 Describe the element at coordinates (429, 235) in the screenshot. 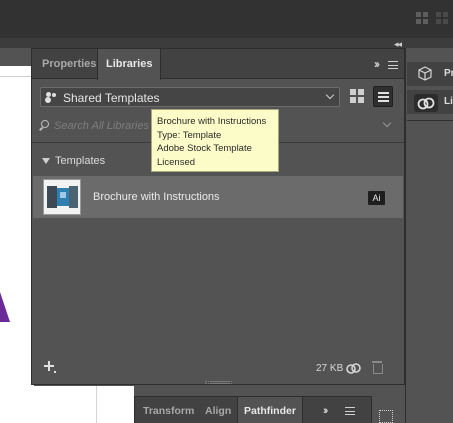

I see `right-panel-dock: Pr Lil` at that location.